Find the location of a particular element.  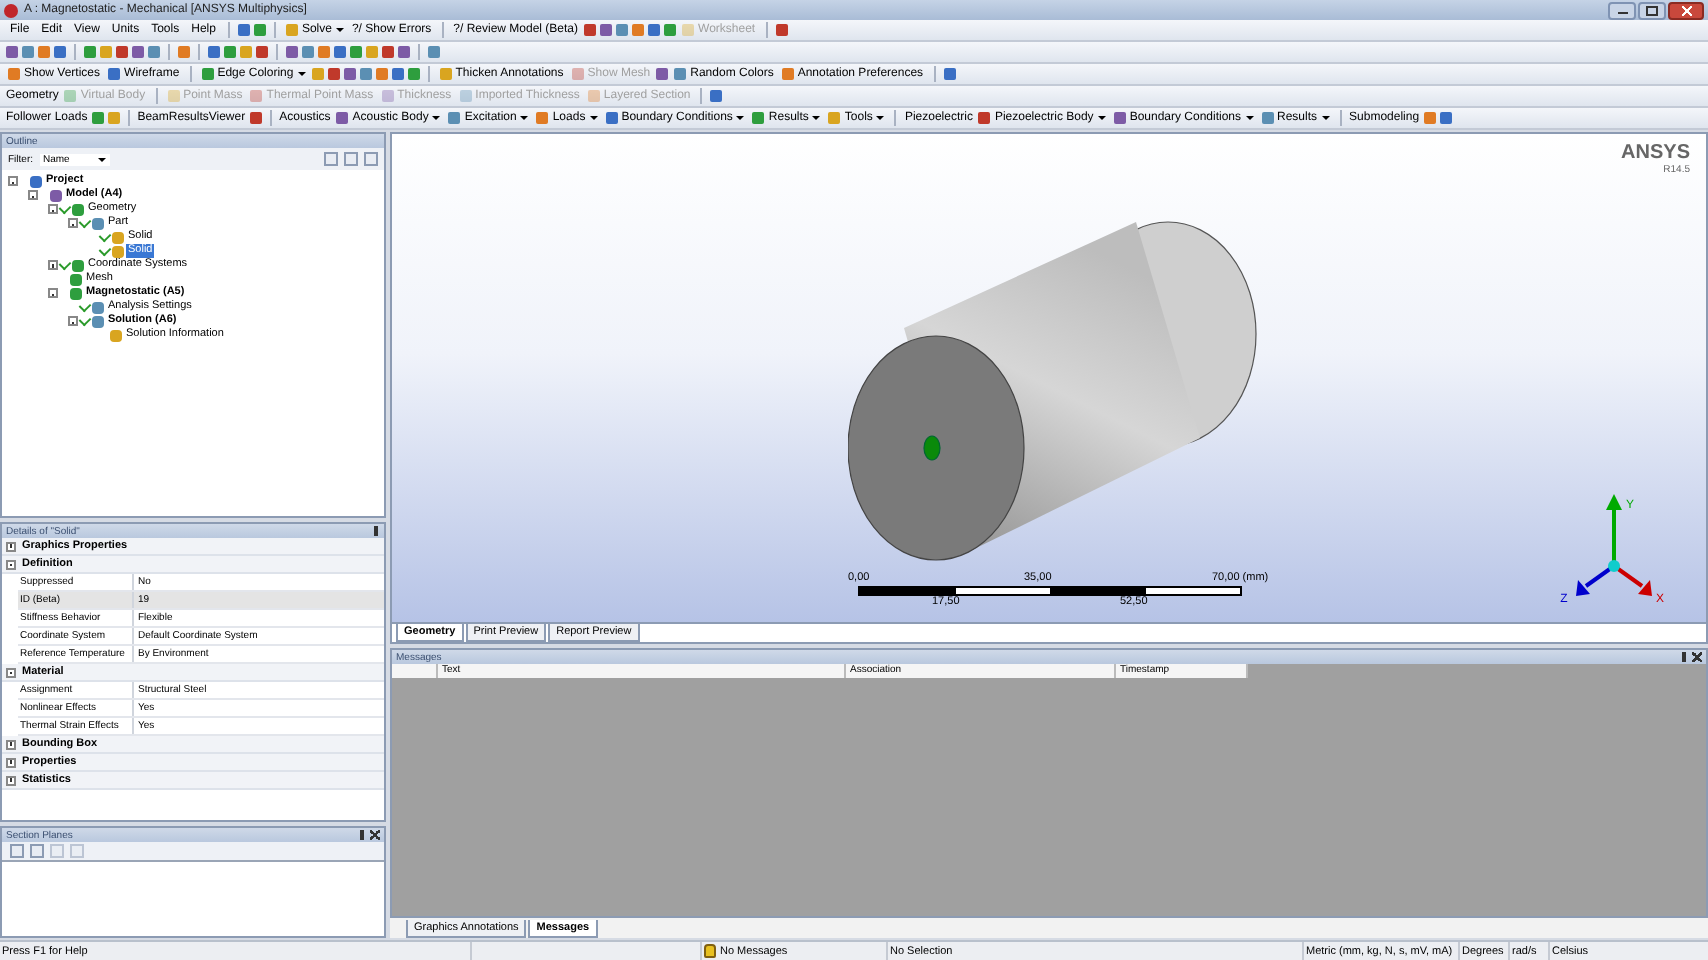

bulb-icon is located at coordinates (710, 951).